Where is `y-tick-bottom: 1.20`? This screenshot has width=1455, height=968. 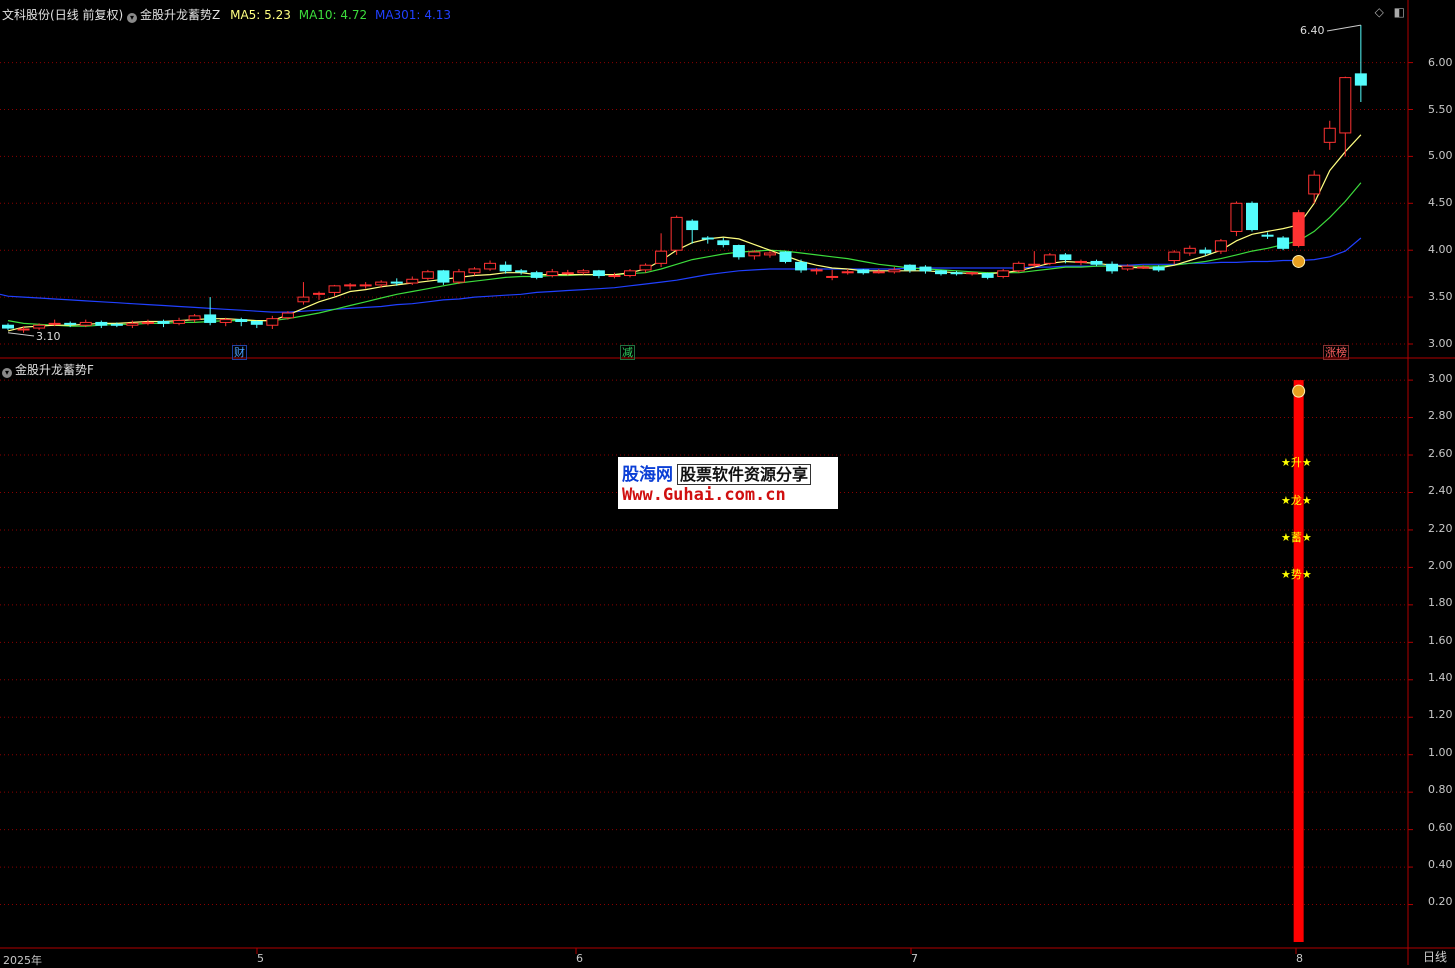 y-tick-bottom: 1.20 is located at coordinates (1440, 714).